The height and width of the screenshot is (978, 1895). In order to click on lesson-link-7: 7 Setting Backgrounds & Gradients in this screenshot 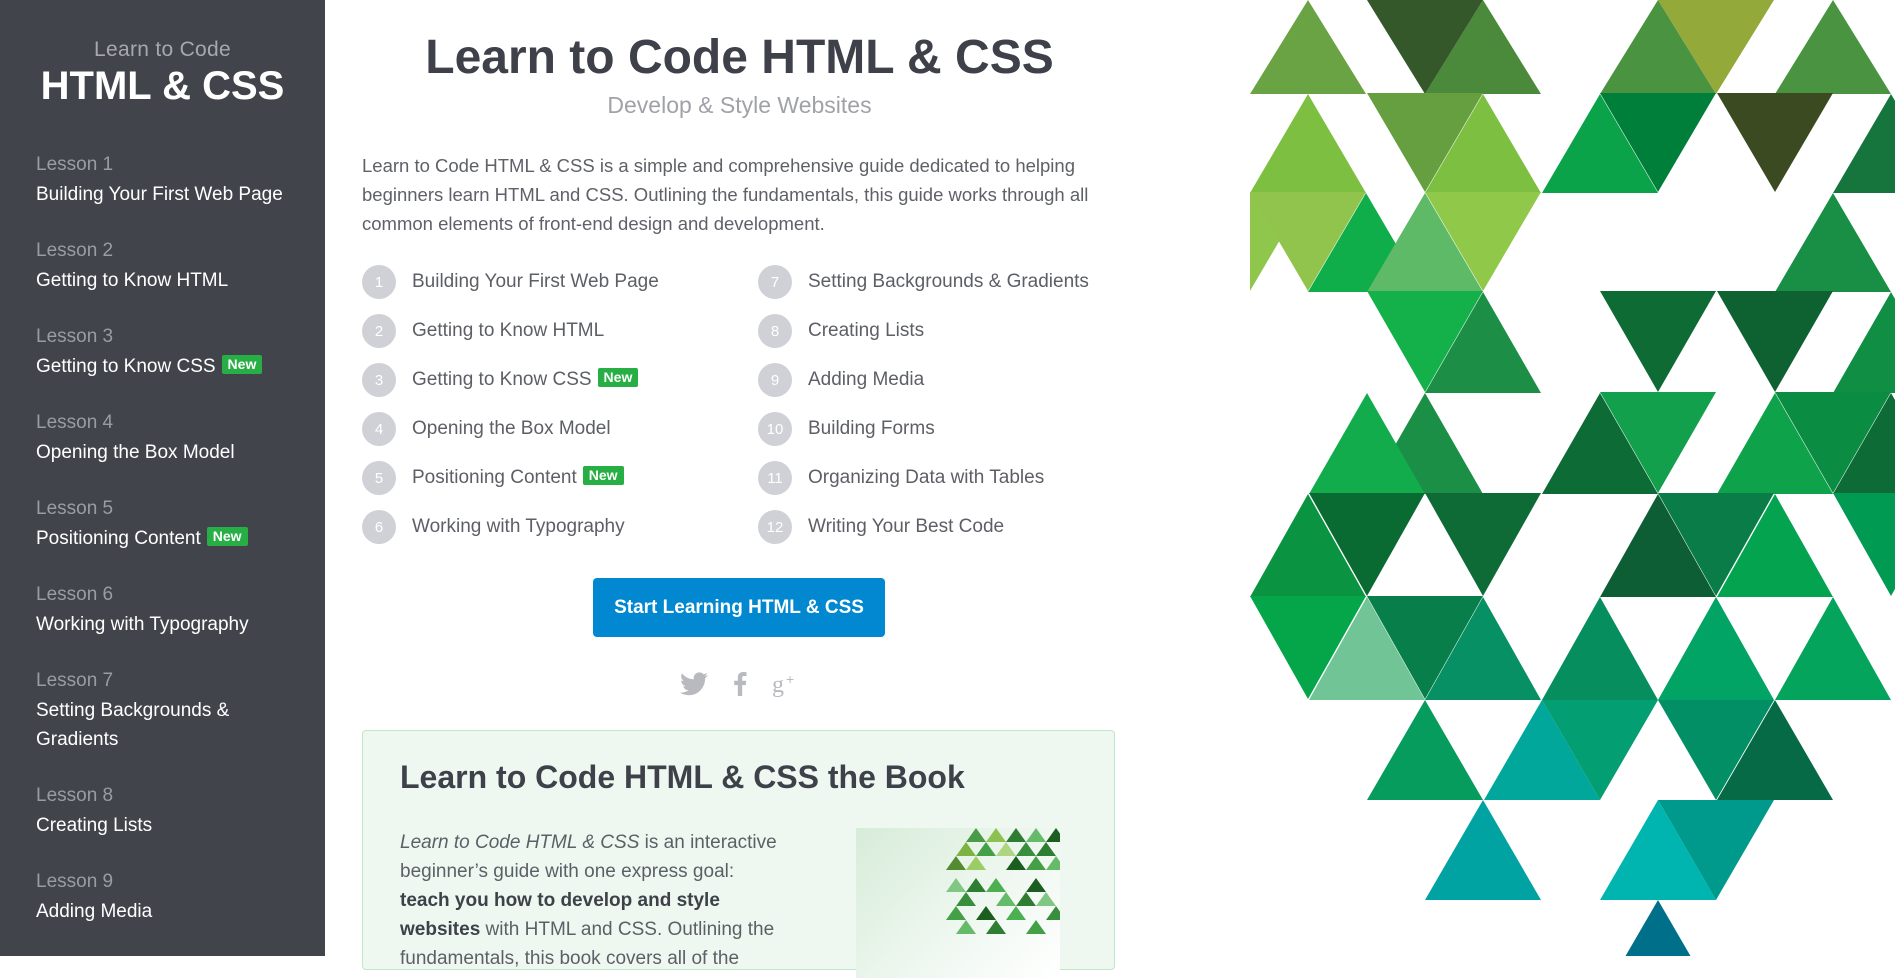, I will do `click(923, 282)`.